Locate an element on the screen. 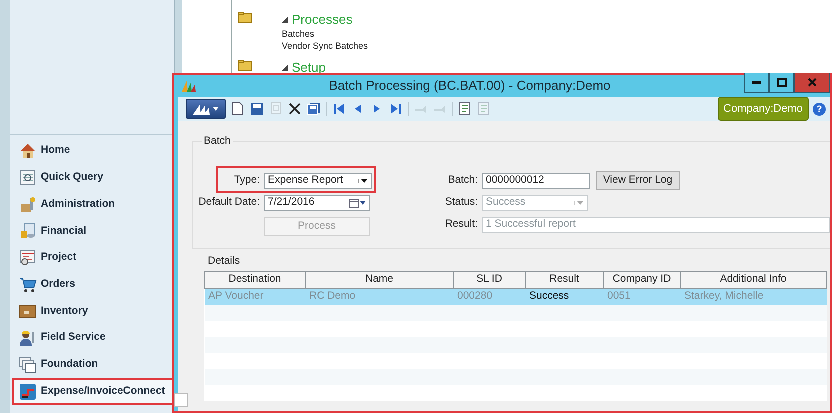  close-icon is located at coordinates (812, 82).